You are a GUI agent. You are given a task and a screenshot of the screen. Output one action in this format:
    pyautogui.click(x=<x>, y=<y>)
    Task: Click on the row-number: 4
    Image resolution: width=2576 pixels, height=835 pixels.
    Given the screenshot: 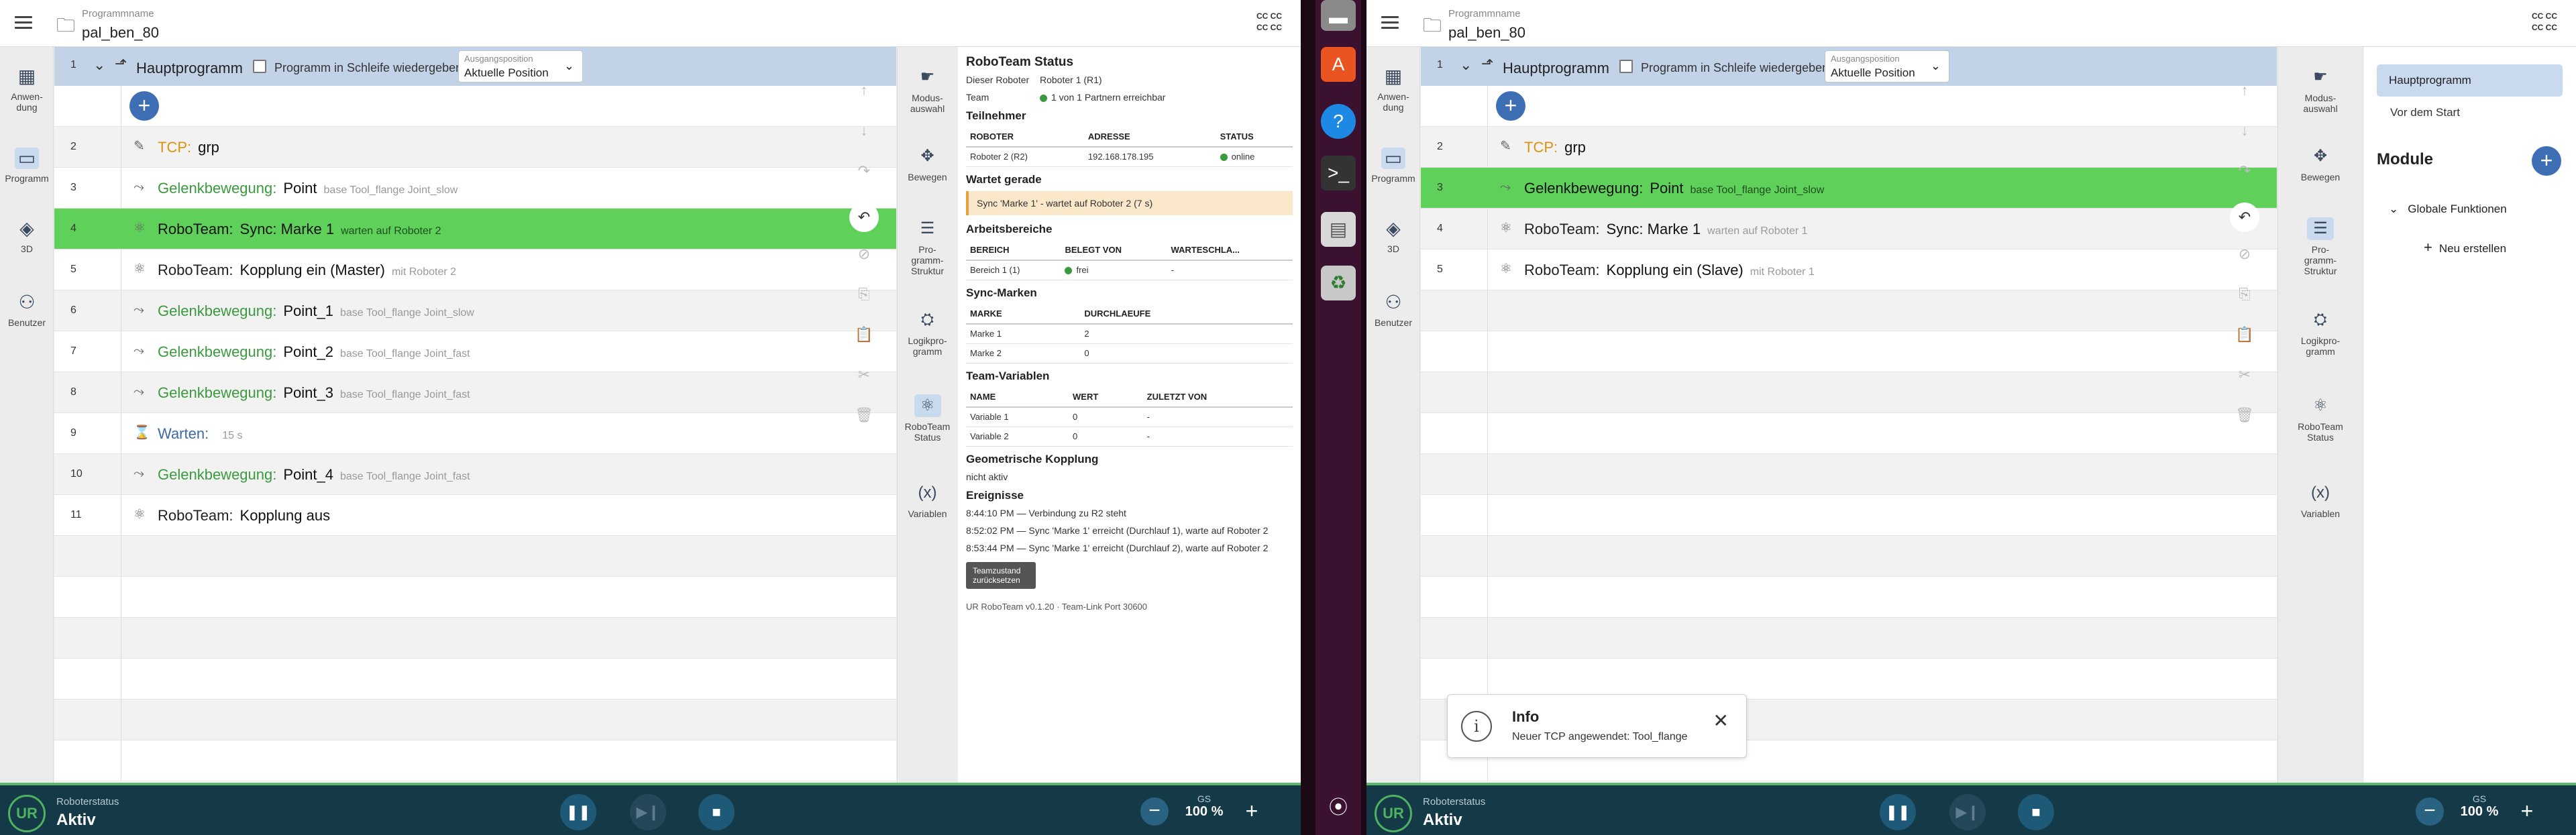 What is the action you would take?
    pyautogui.click(x=1454, y=229)
    